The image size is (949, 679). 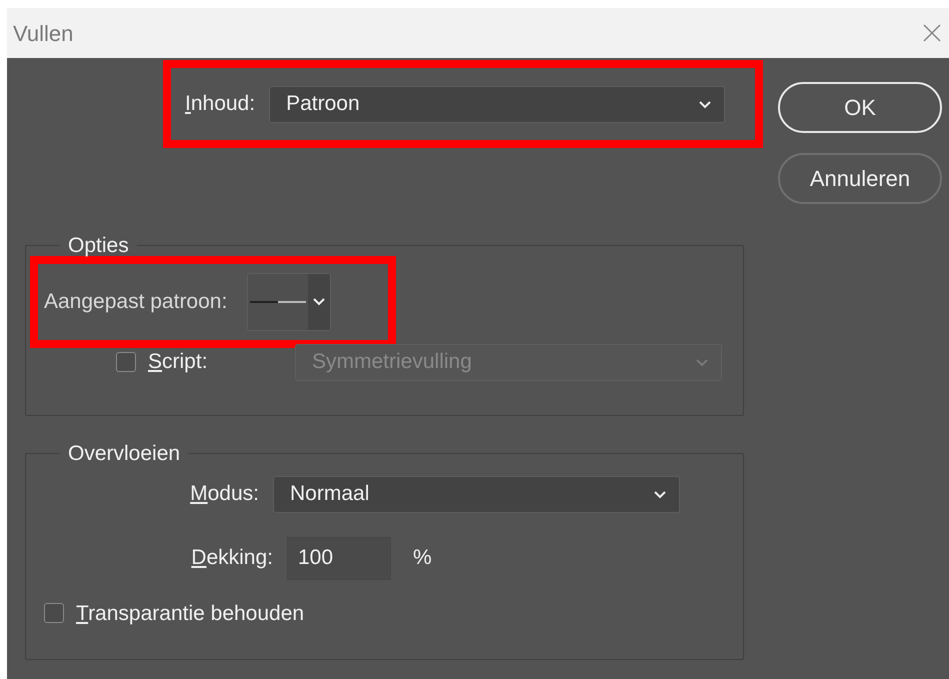 I want to click on checkbox, so click(x=54, y=613).